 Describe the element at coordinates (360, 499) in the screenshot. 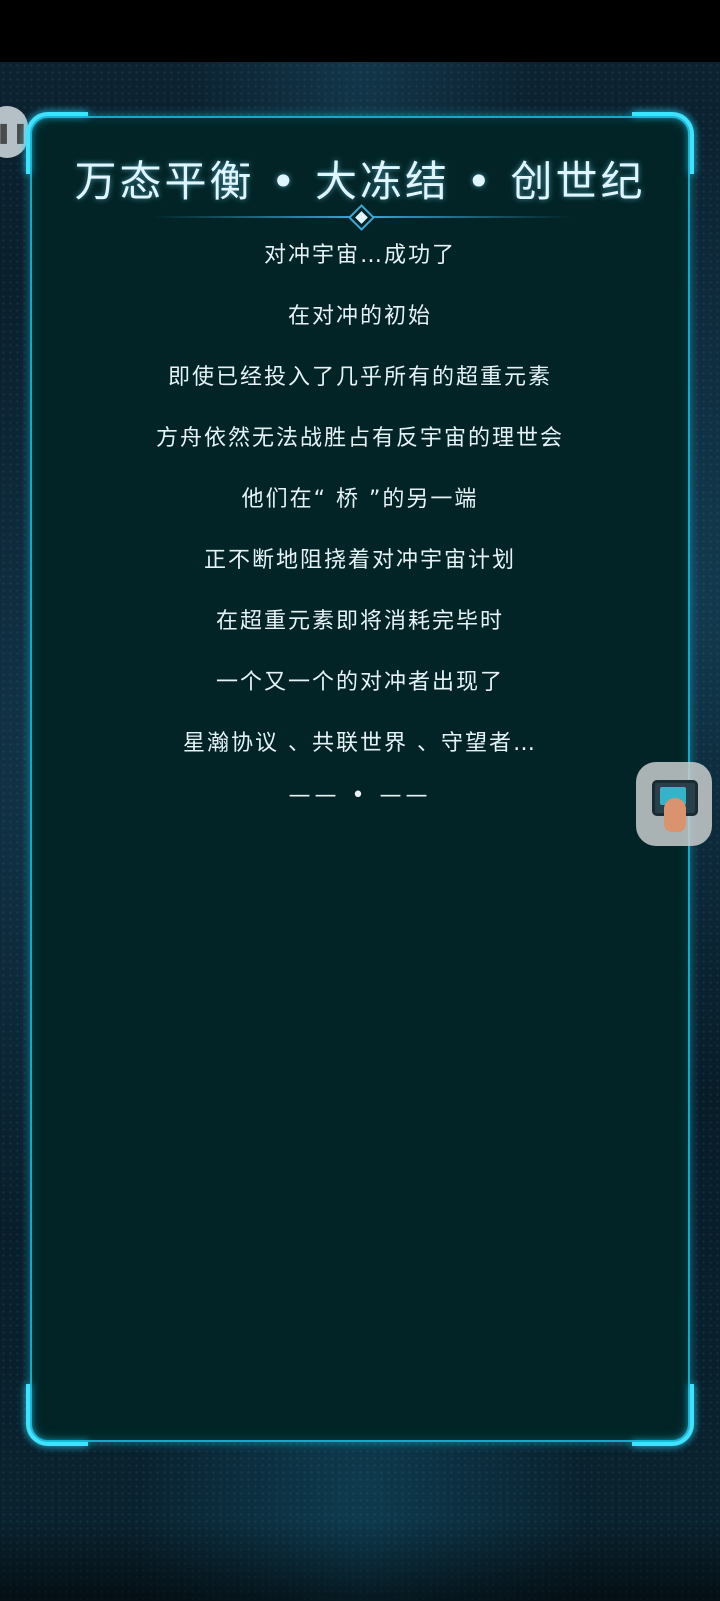

I see `story-line: 他们在“ 桥 ”的另一端` at that location.